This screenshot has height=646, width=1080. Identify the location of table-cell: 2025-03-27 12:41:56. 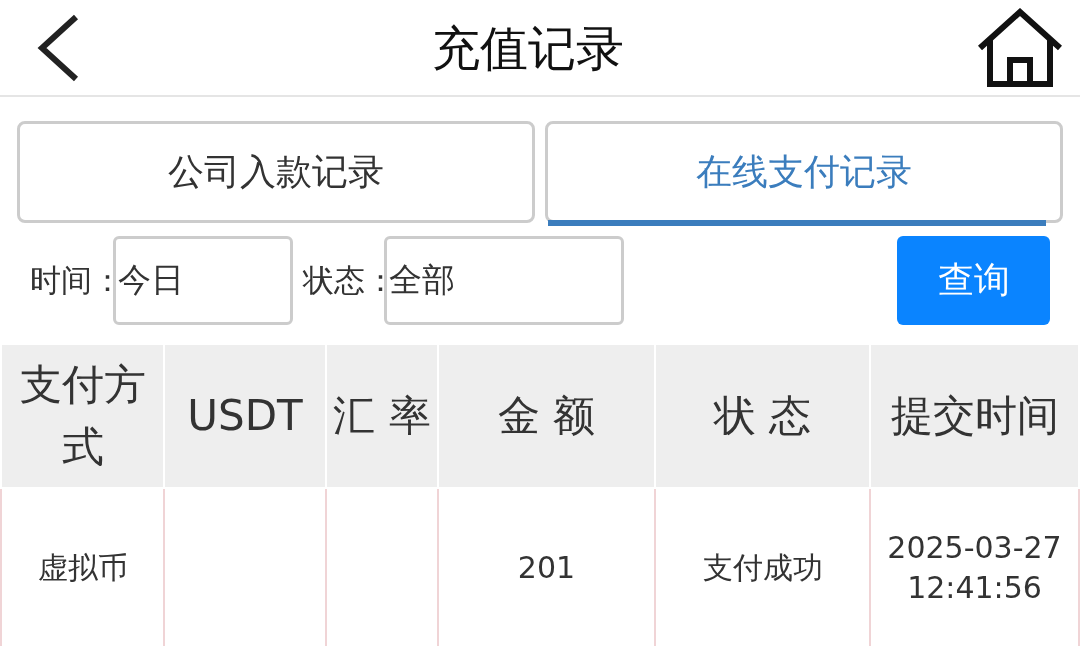
(974, 567).